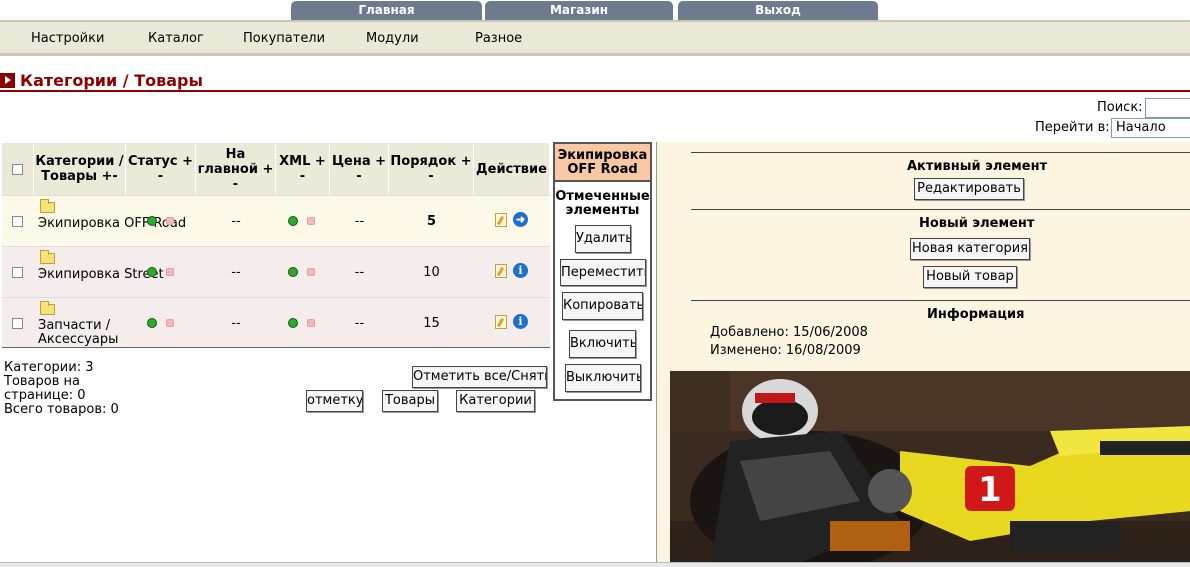 The image size is (1190, 567). What do you see at coordinates (977, 166) in the screenshot?
I see `active-element-title: Активный элемент` at bounding box center [977, 166].